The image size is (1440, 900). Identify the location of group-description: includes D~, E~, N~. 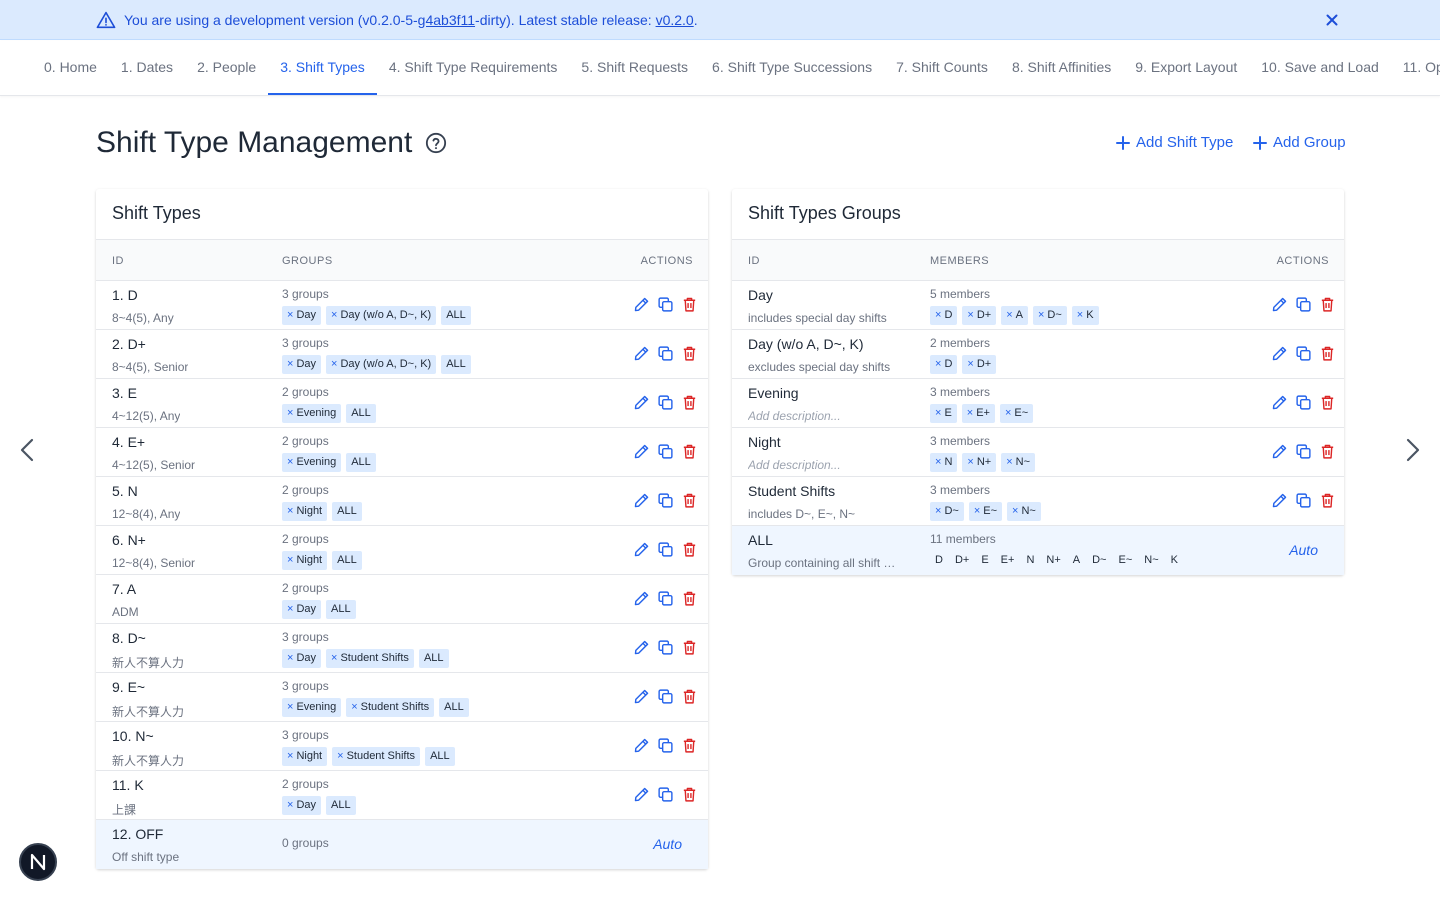
(801, 514).